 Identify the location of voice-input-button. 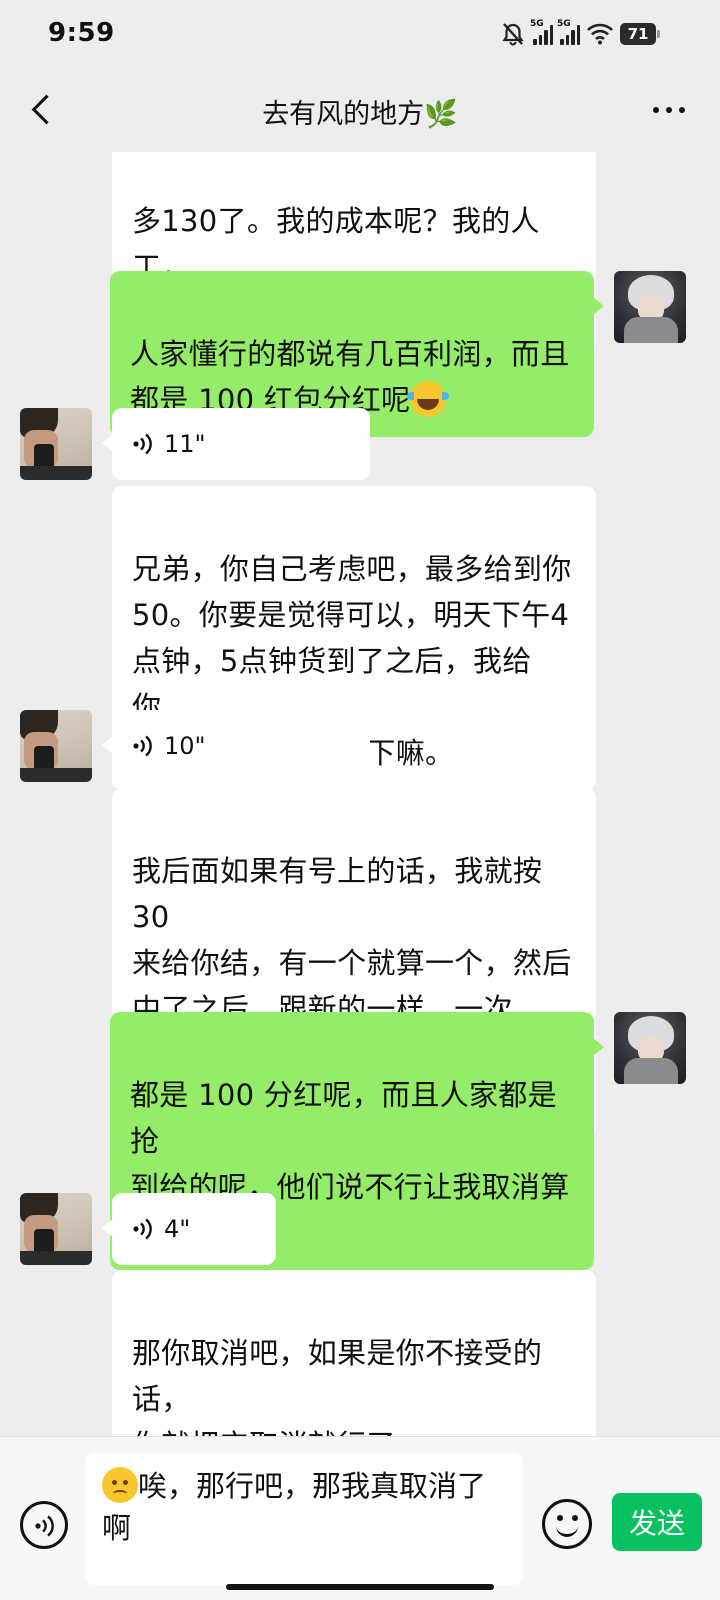
(44, 1525).